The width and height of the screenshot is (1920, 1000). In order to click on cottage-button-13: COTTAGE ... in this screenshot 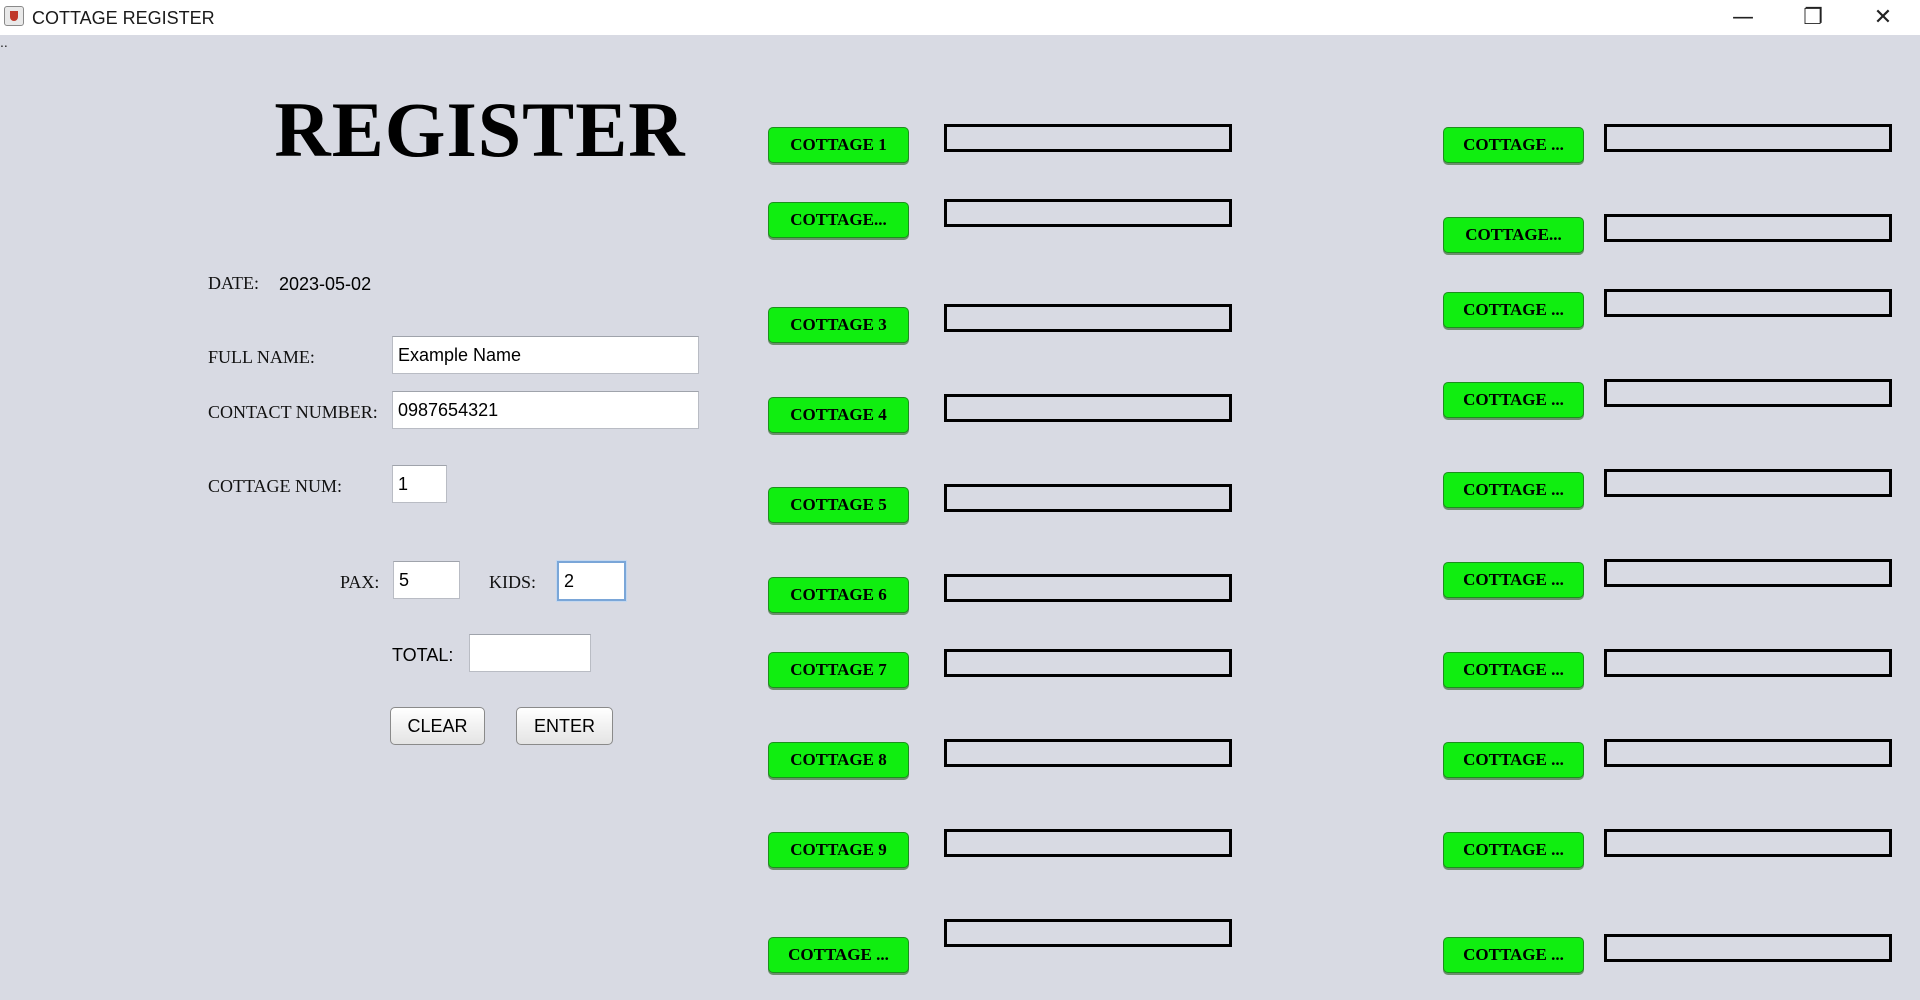, I will do `click(1513, 310)`.